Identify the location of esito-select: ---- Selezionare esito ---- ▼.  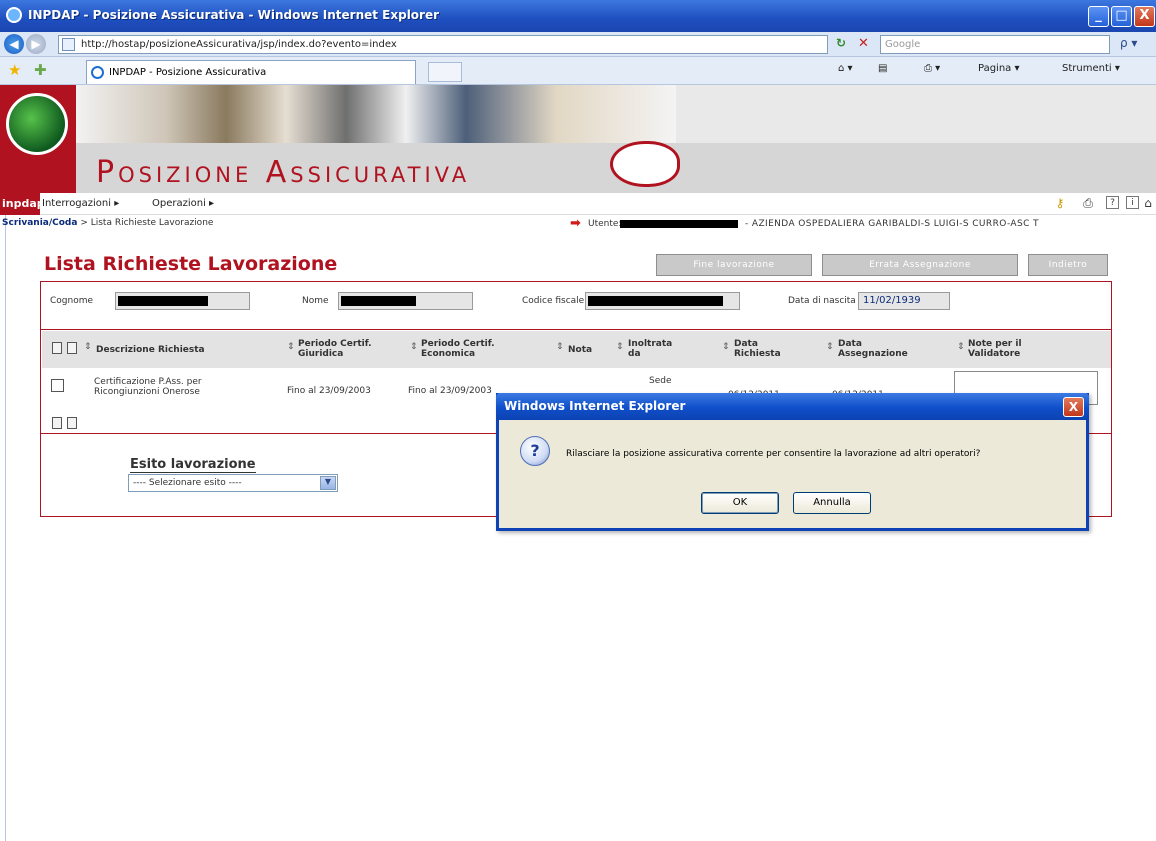
(233, 483).